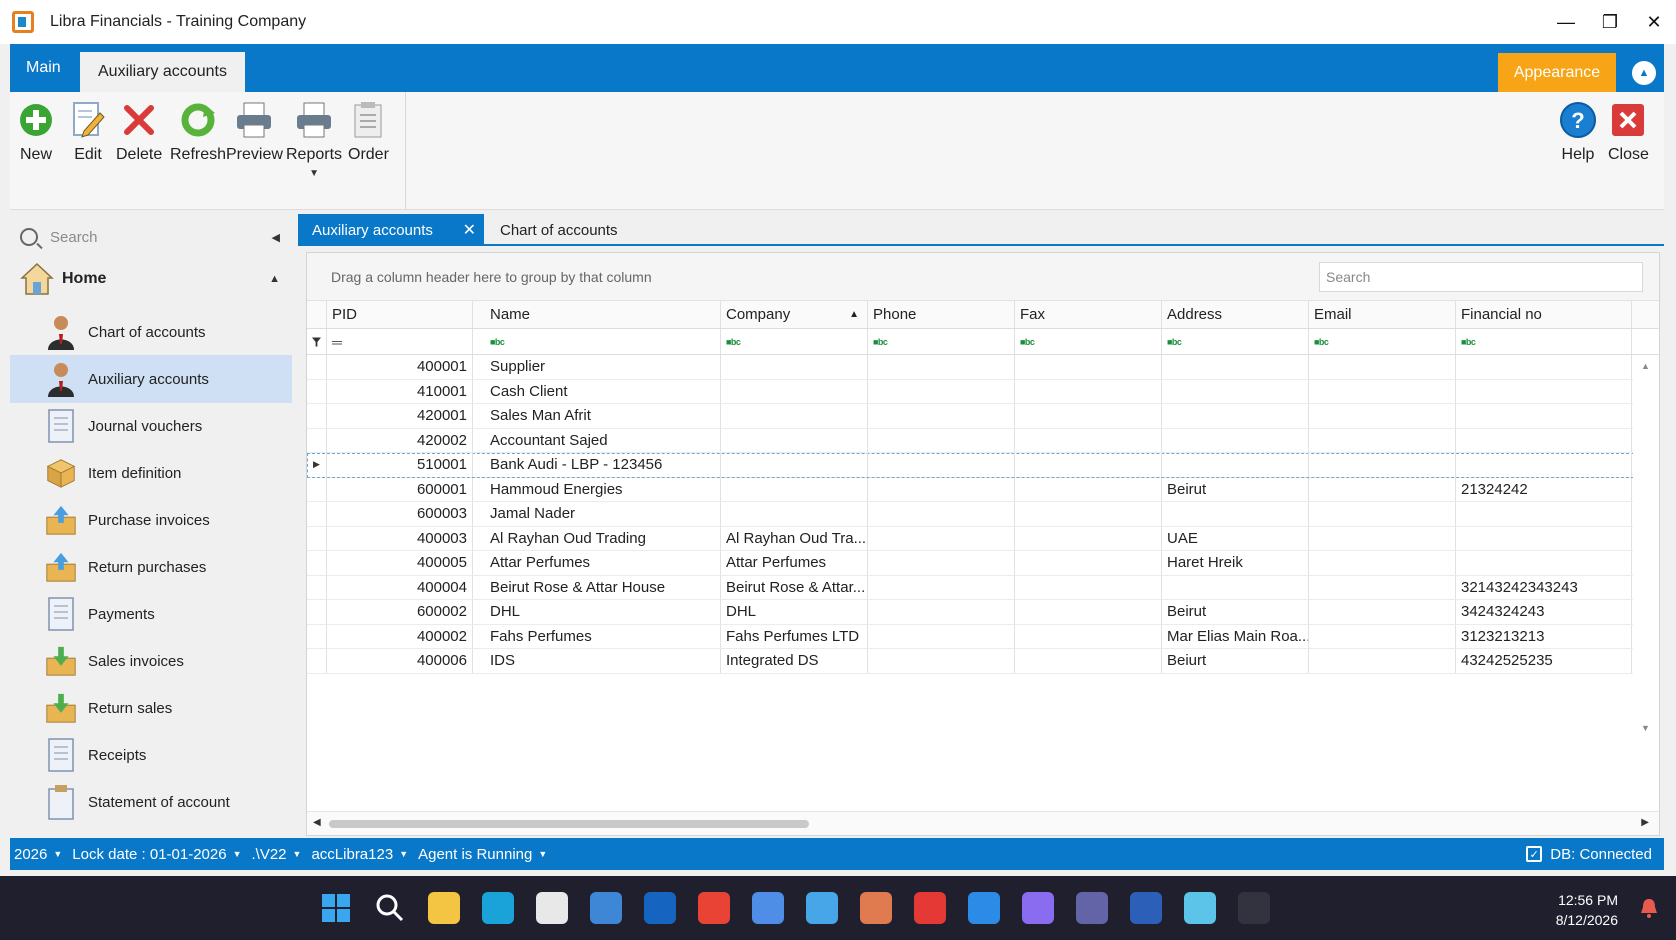 The width and height of the screenshot is (1676, 940). What do you see at coordinates (1566, 22) in the screenshot?
I see `minimize-button: —` at bounding box center [1566, 22].